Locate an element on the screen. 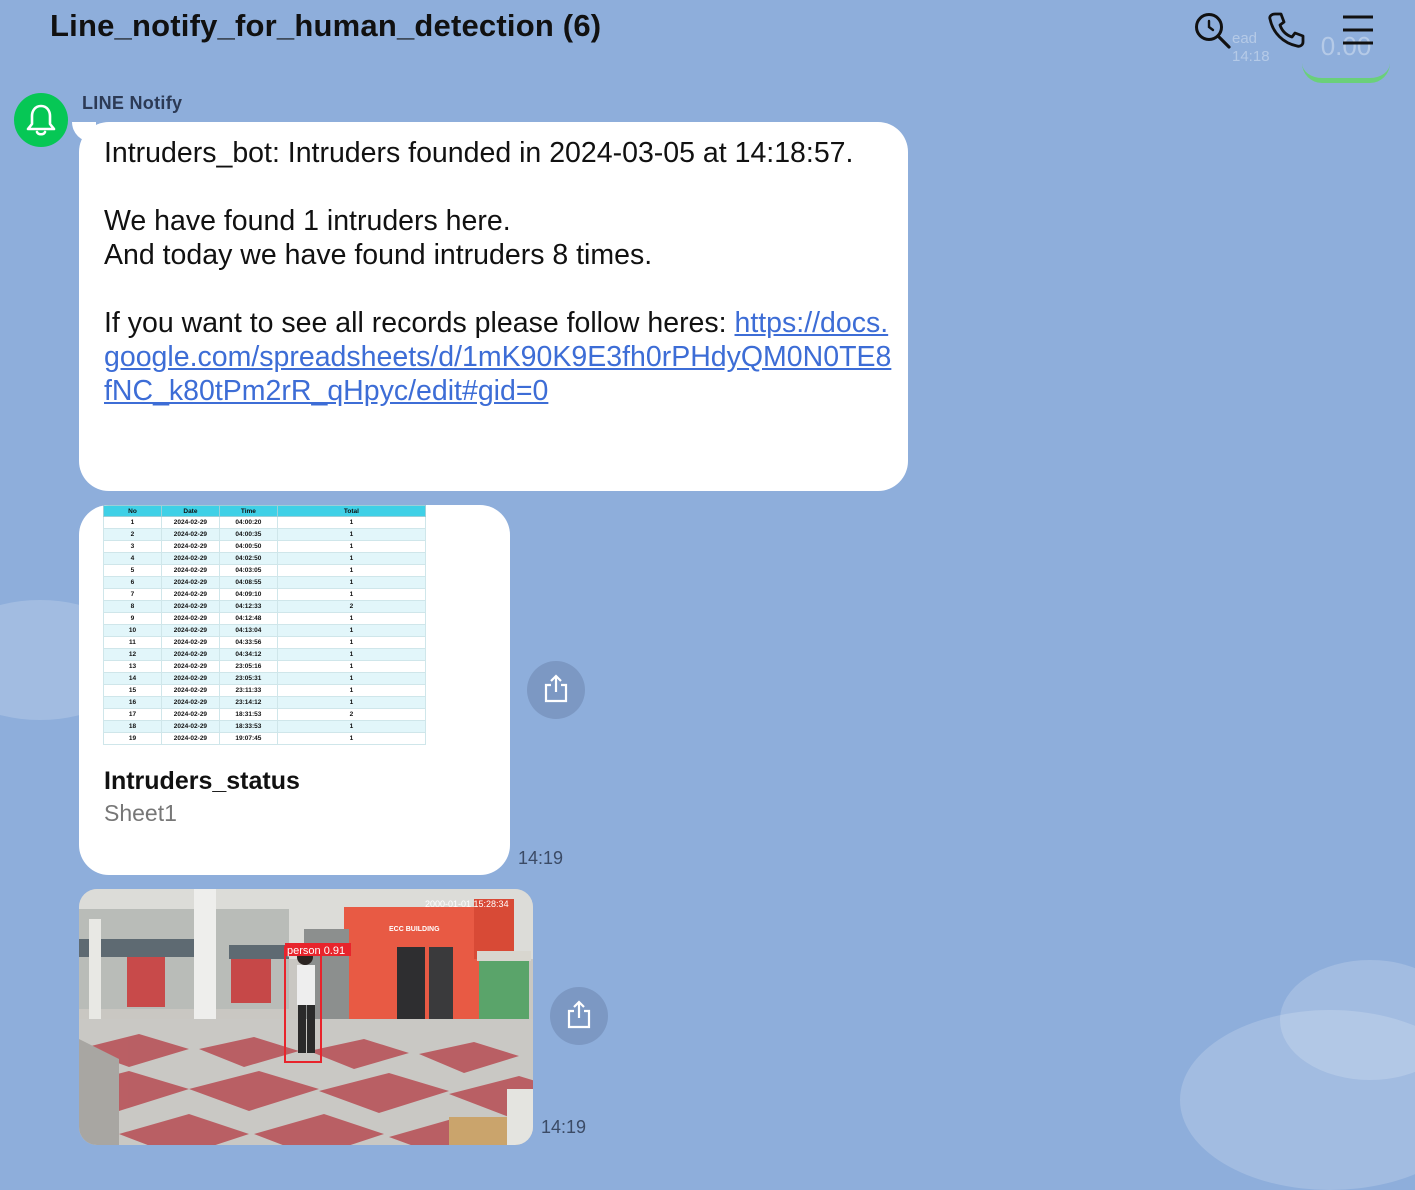 Image resolution: width=1415 pixels, height=1190 pixels. table-row: 3 2024-02-29 04:00:50 1 is located at coordinates (264, 546).